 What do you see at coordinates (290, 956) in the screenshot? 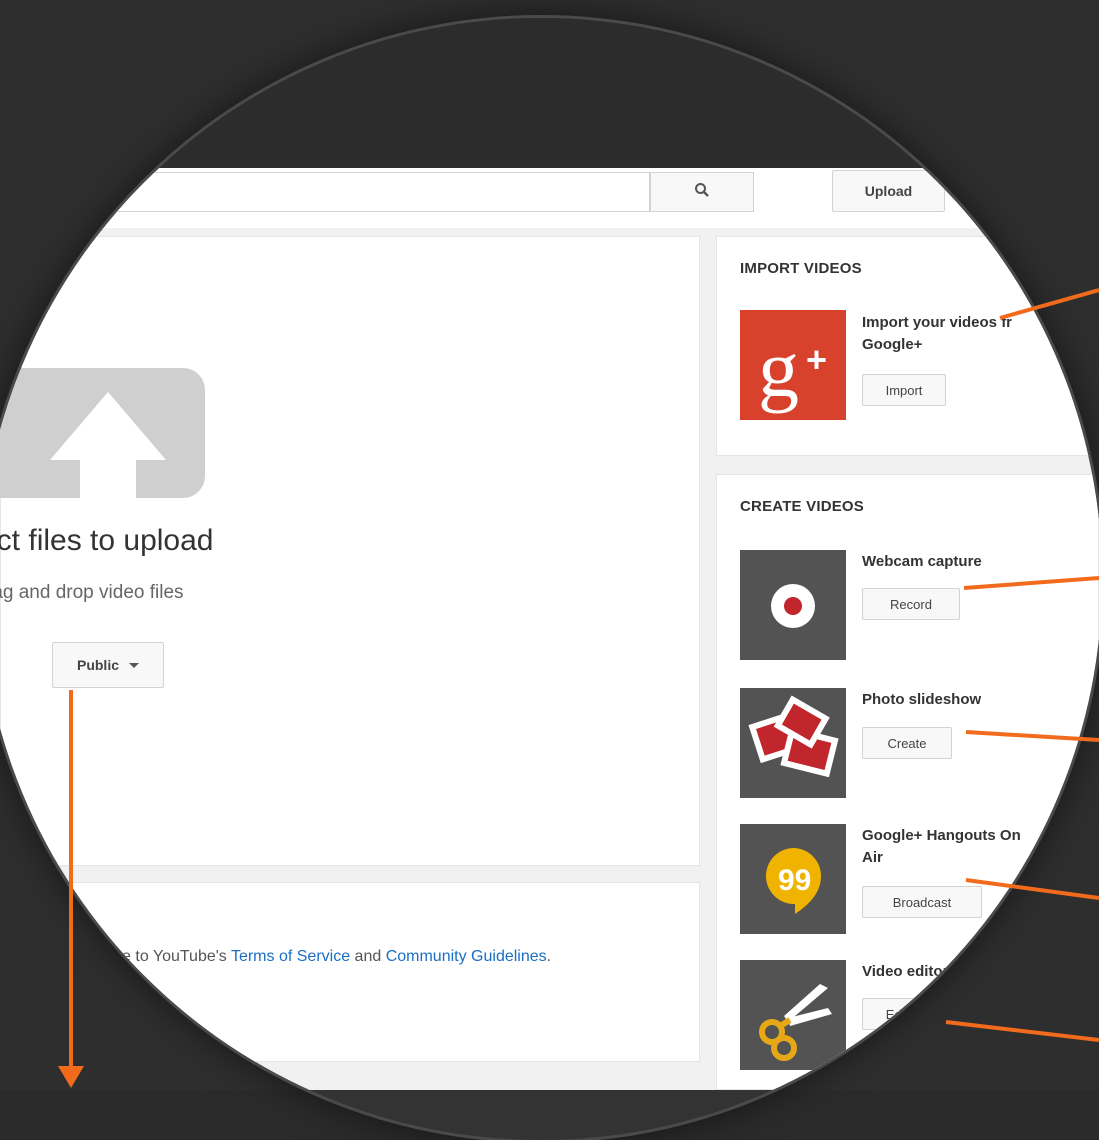
I see `terms-of-service-link: Terms of Service` at bounding box center [290, 956].